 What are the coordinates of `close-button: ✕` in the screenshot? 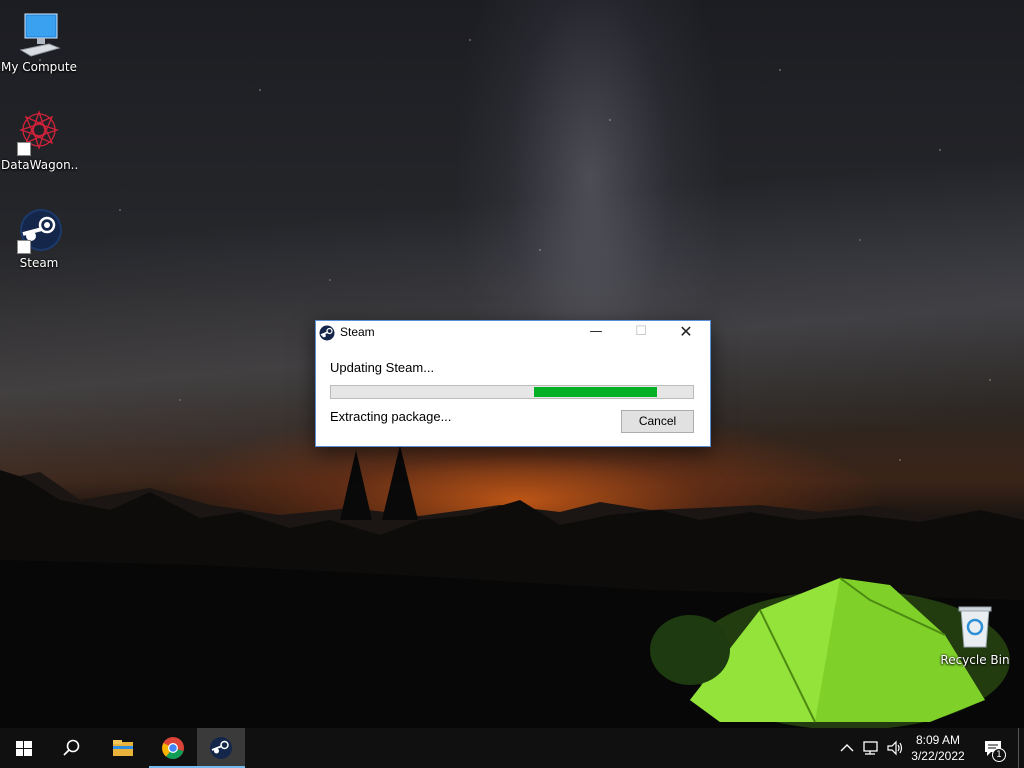 It's located at (686, 333).